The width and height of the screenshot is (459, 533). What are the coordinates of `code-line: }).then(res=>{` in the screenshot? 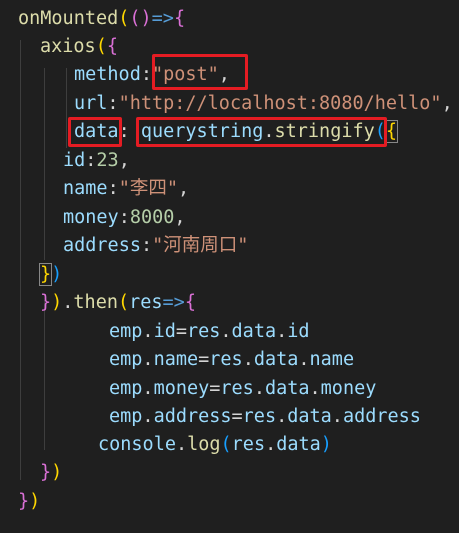 It's located at (118, 302).